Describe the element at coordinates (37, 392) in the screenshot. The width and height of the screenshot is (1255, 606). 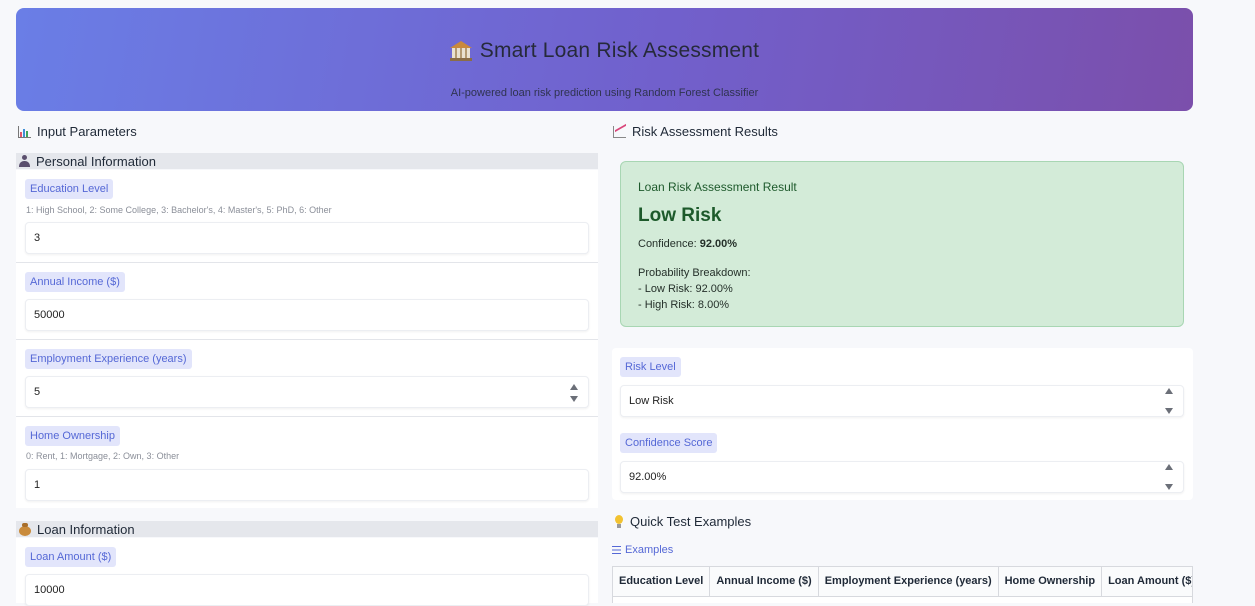
I see `employment-experience-value: 5` at that location.